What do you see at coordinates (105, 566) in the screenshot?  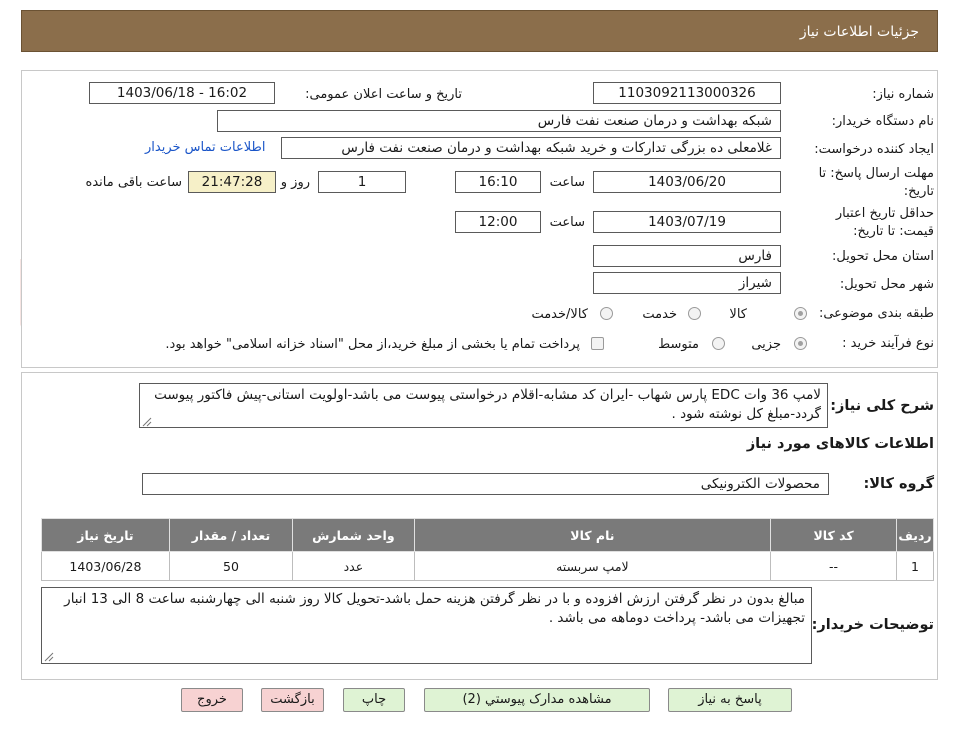 I see `cell-need-date: 1403/06/28` at bounding box center [105, 566].